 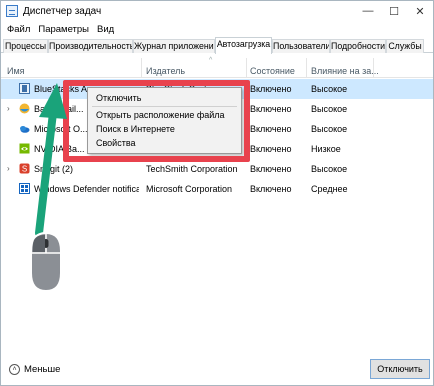 What do you see at coordinates (18, 29) in the screenshot?
I see `menu-file: Файл` at bounding box center [18, 29].